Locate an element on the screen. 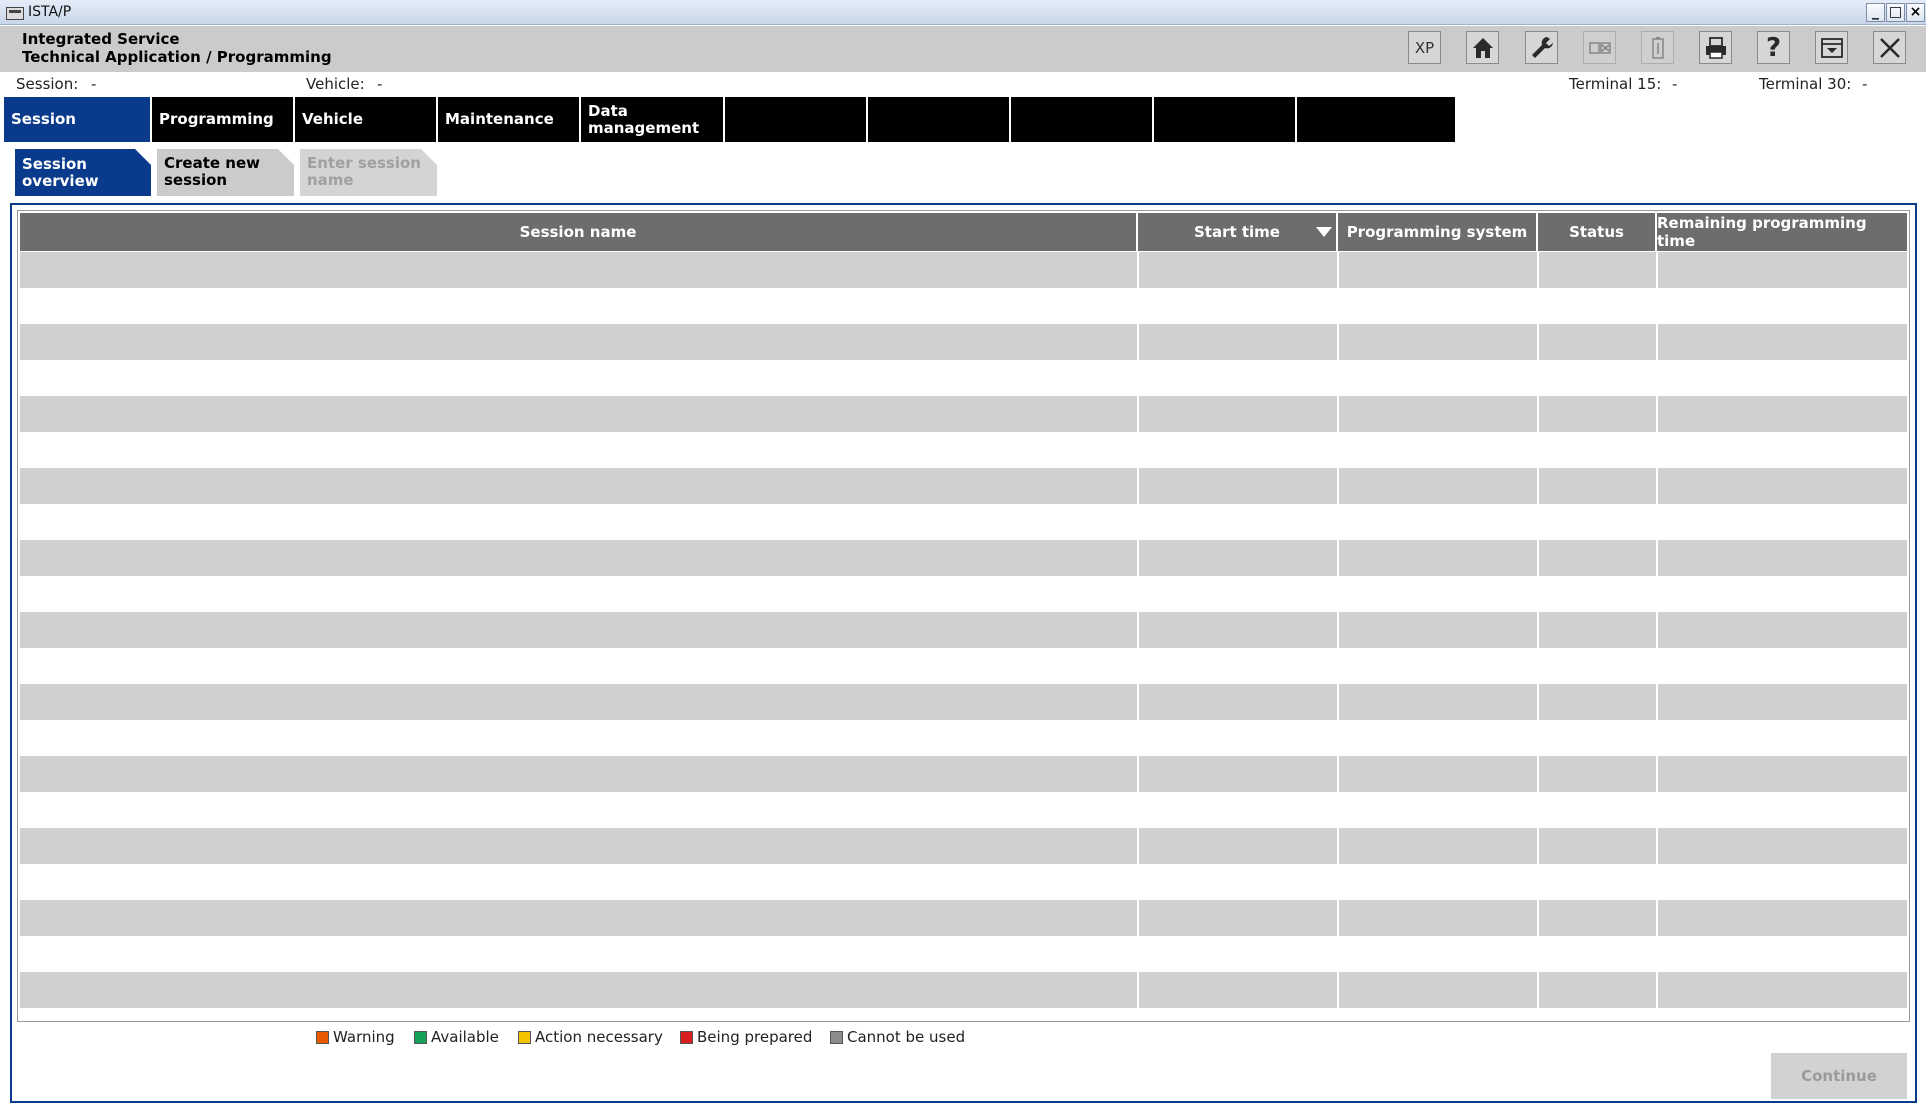  legend-available: Available is located at coordinates (456, 1037).